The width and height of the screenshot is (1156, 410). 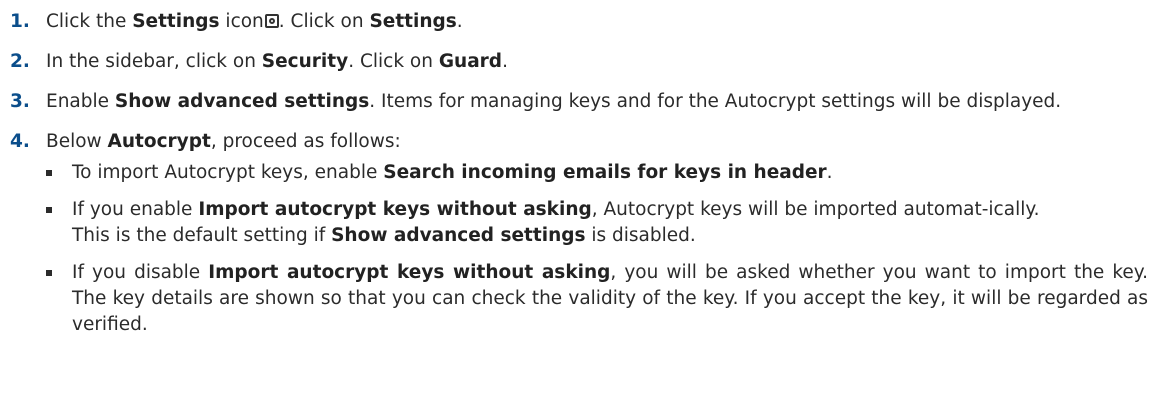 What do you see at coordinates (140, 272) in the screenshot?
I see `item-text: If you disable` at bounding box center [140, 272].